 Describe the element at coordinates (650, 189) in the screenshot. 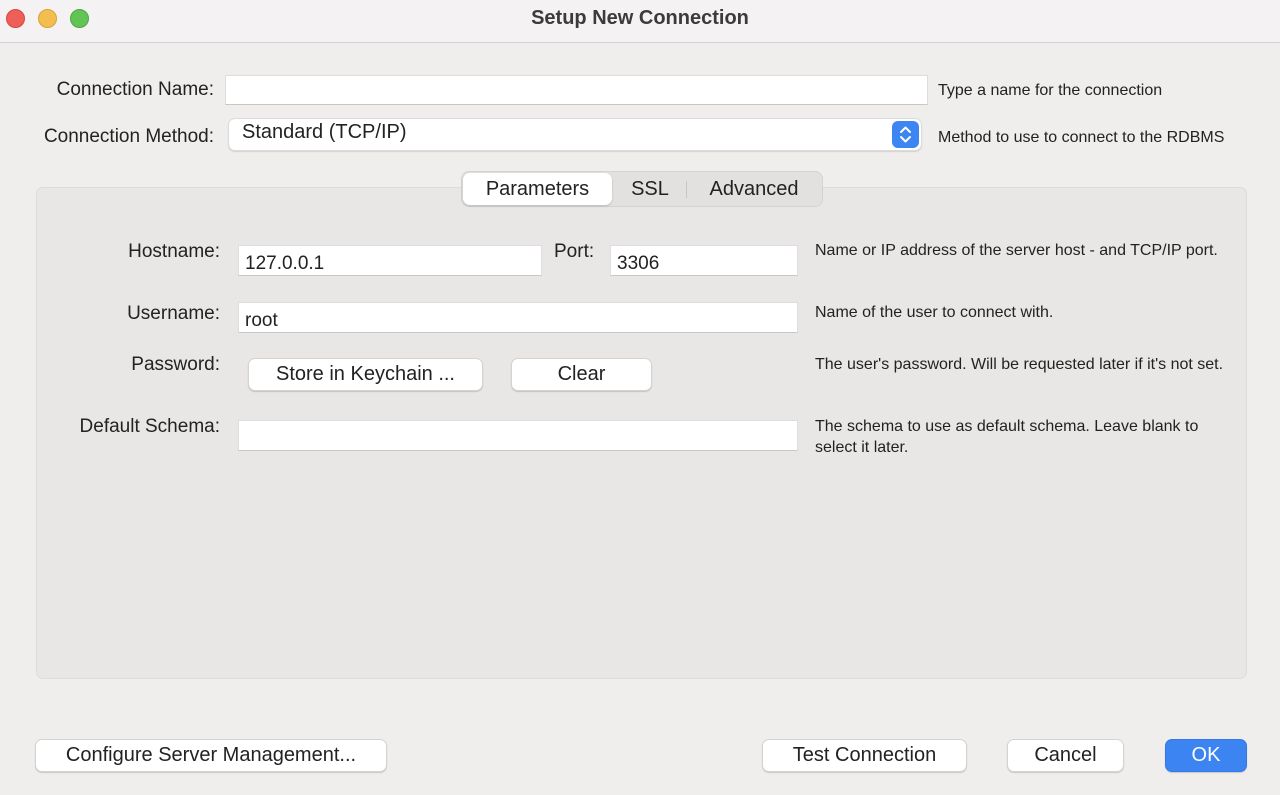

I see `tab-ssl: SSL` at that location.